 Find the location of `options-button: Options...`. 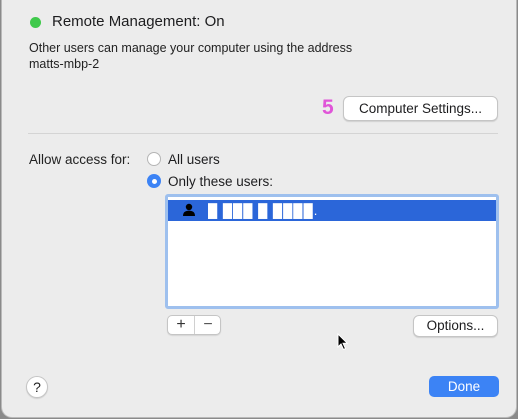

options-button: Options... is located at coordinates (455, 326).